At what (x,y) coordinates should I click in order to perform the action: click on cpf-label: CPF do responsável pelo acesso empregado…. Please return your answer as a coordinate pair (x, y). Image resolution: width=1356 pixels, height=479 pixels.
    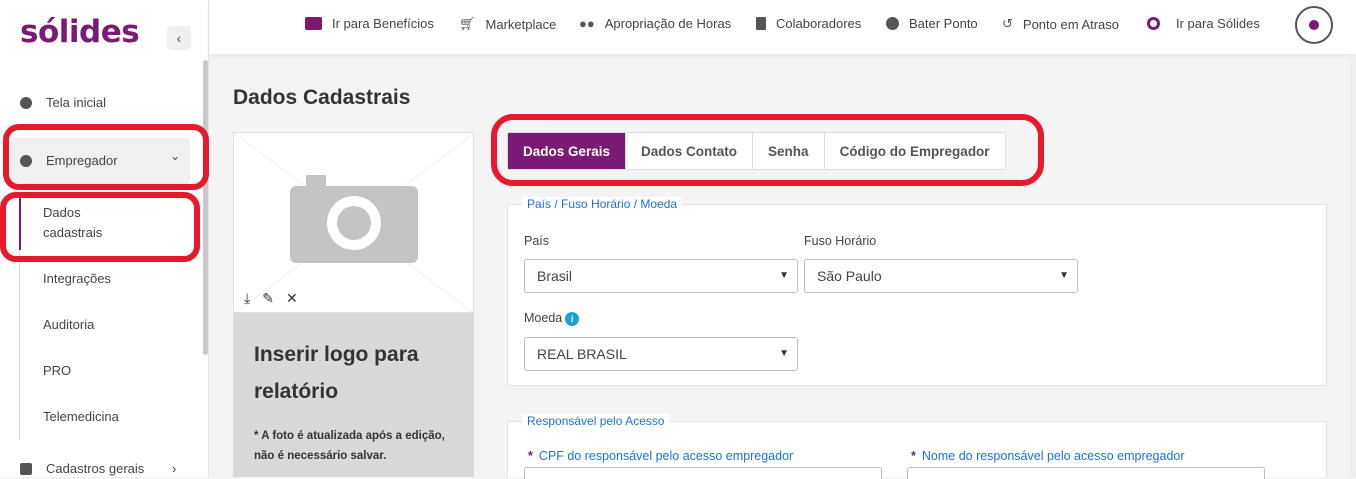
    Looking at the image, I should click on (666, 456).